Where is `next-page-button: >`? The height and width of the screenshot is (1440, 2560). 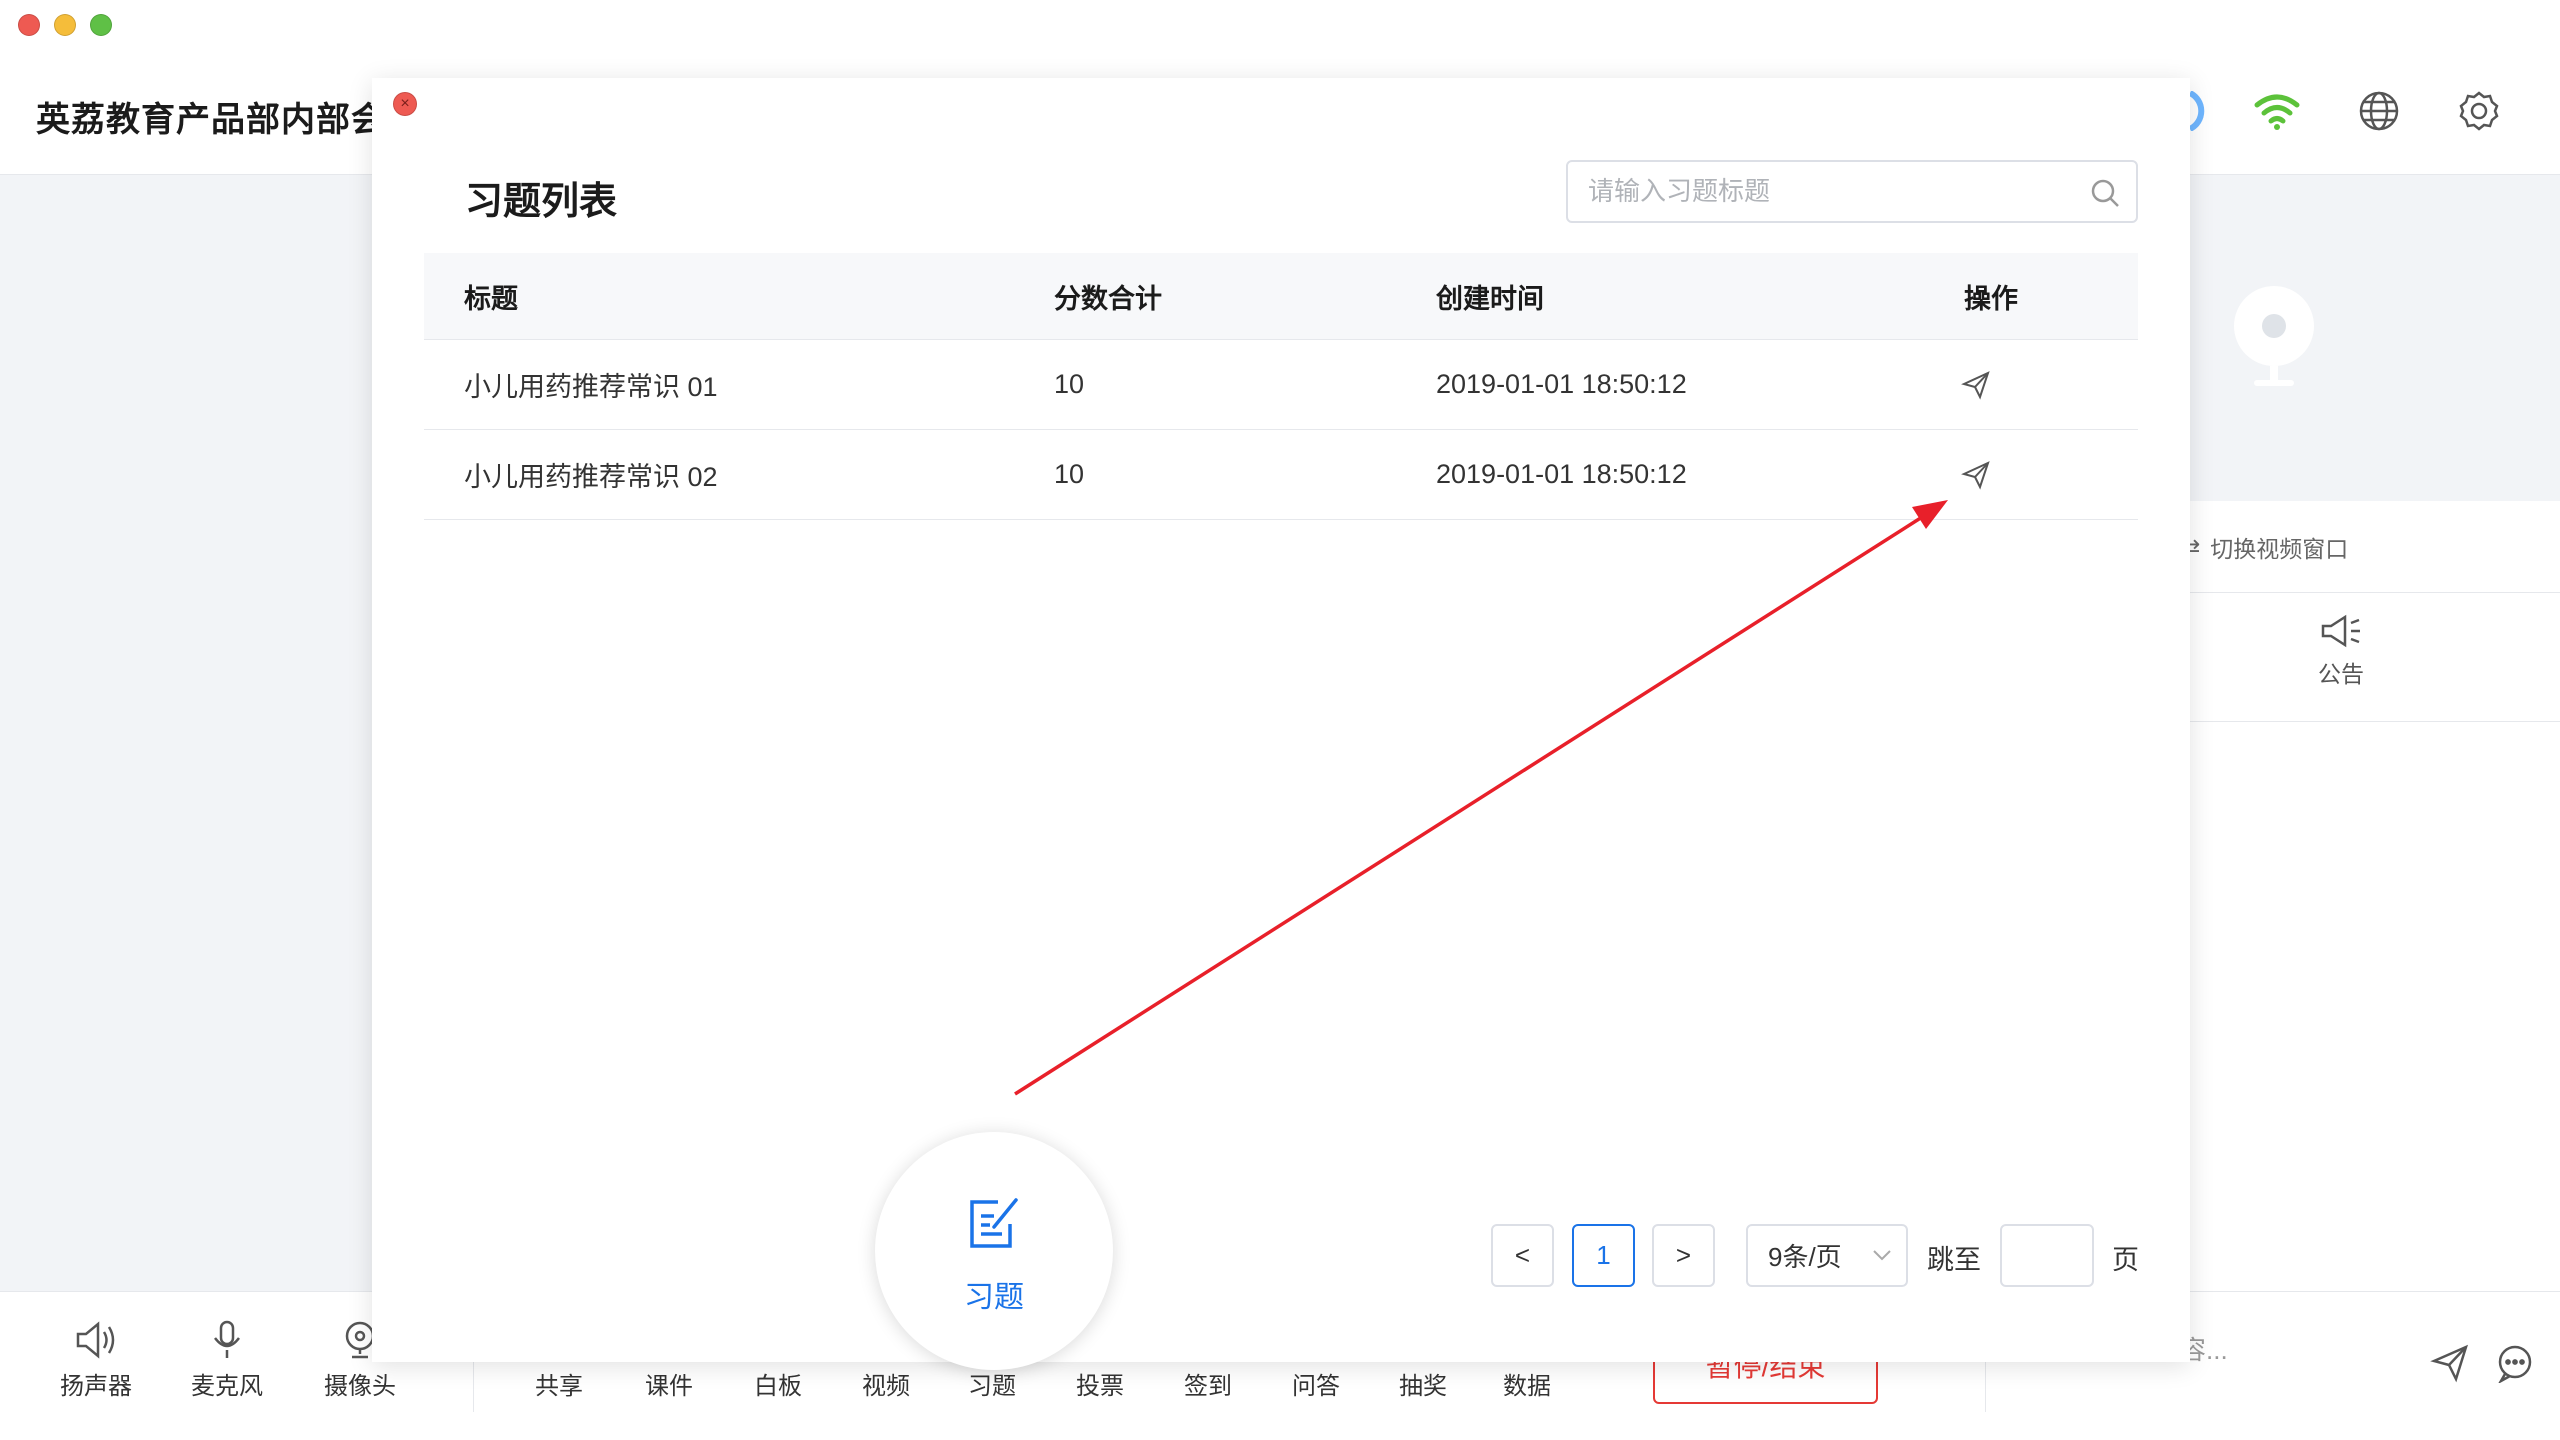
next-page-button: > is located at coordinates (1683, 1255).